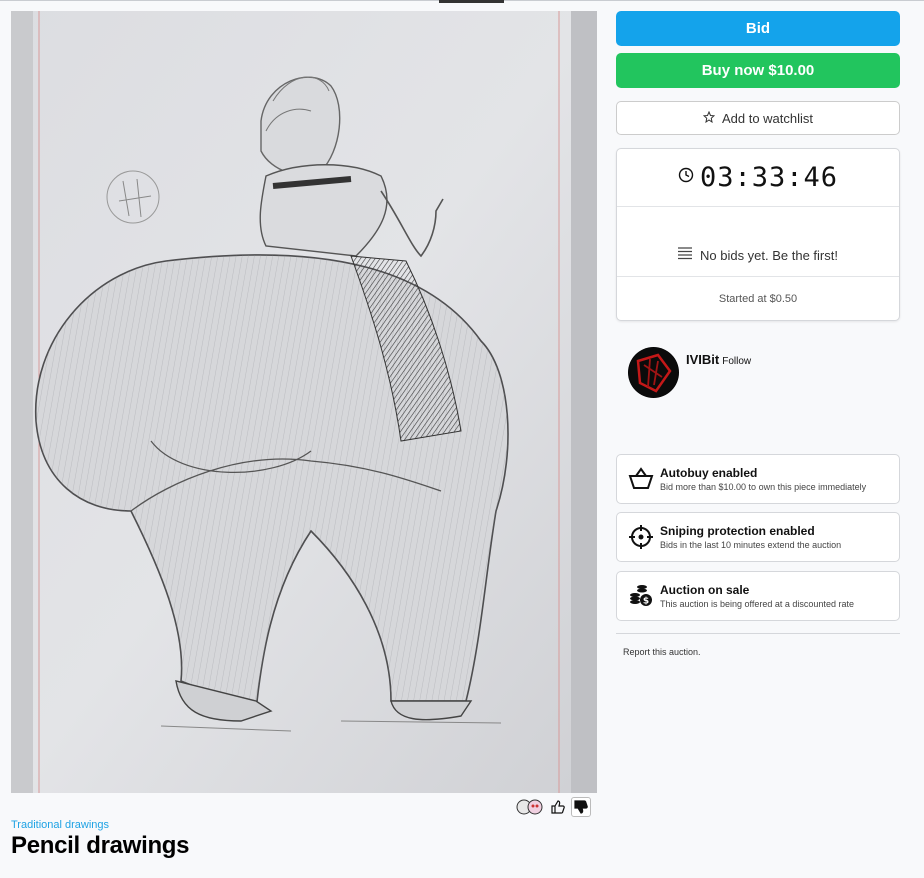 The width and height of the screenshot is (924, 878). What do you see at coordinates (100, 845) in the screenshot?
I see `page-title: Pencil drawings` at bounding box center [100, 845].